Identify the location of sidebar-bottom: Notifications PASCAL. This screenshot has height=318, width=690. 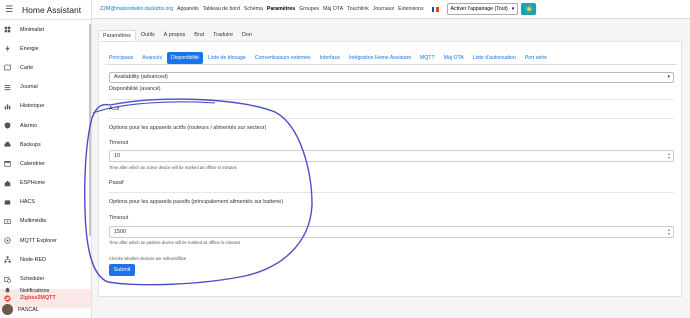
(46, 299).